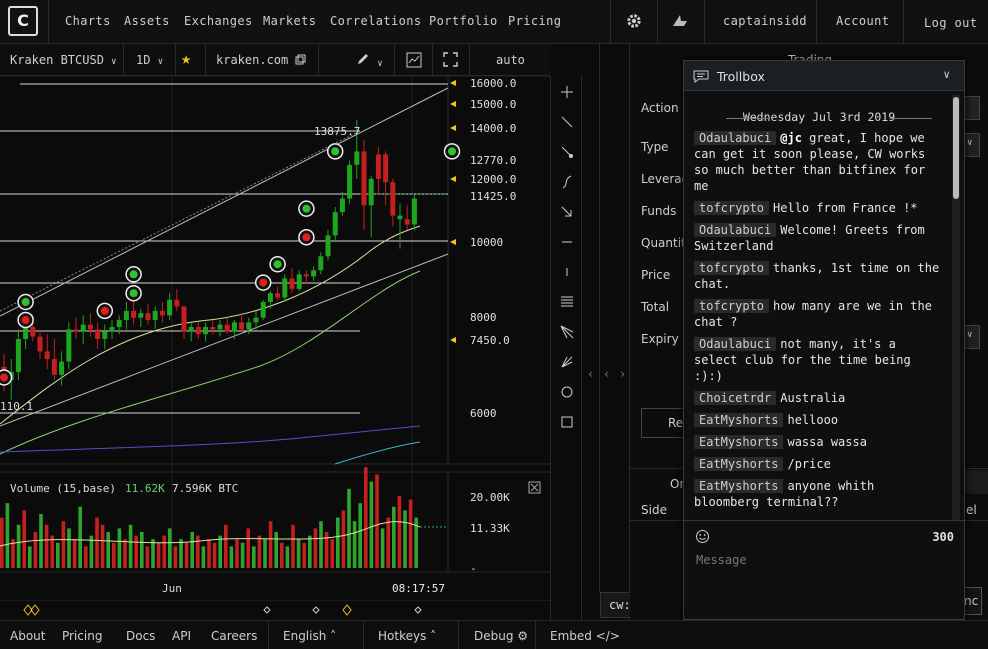  What do you see at coordinates (463, 21) in the screenshot?
I see `nav-portfolio: Portfolio` at bounding box center [463, 21].